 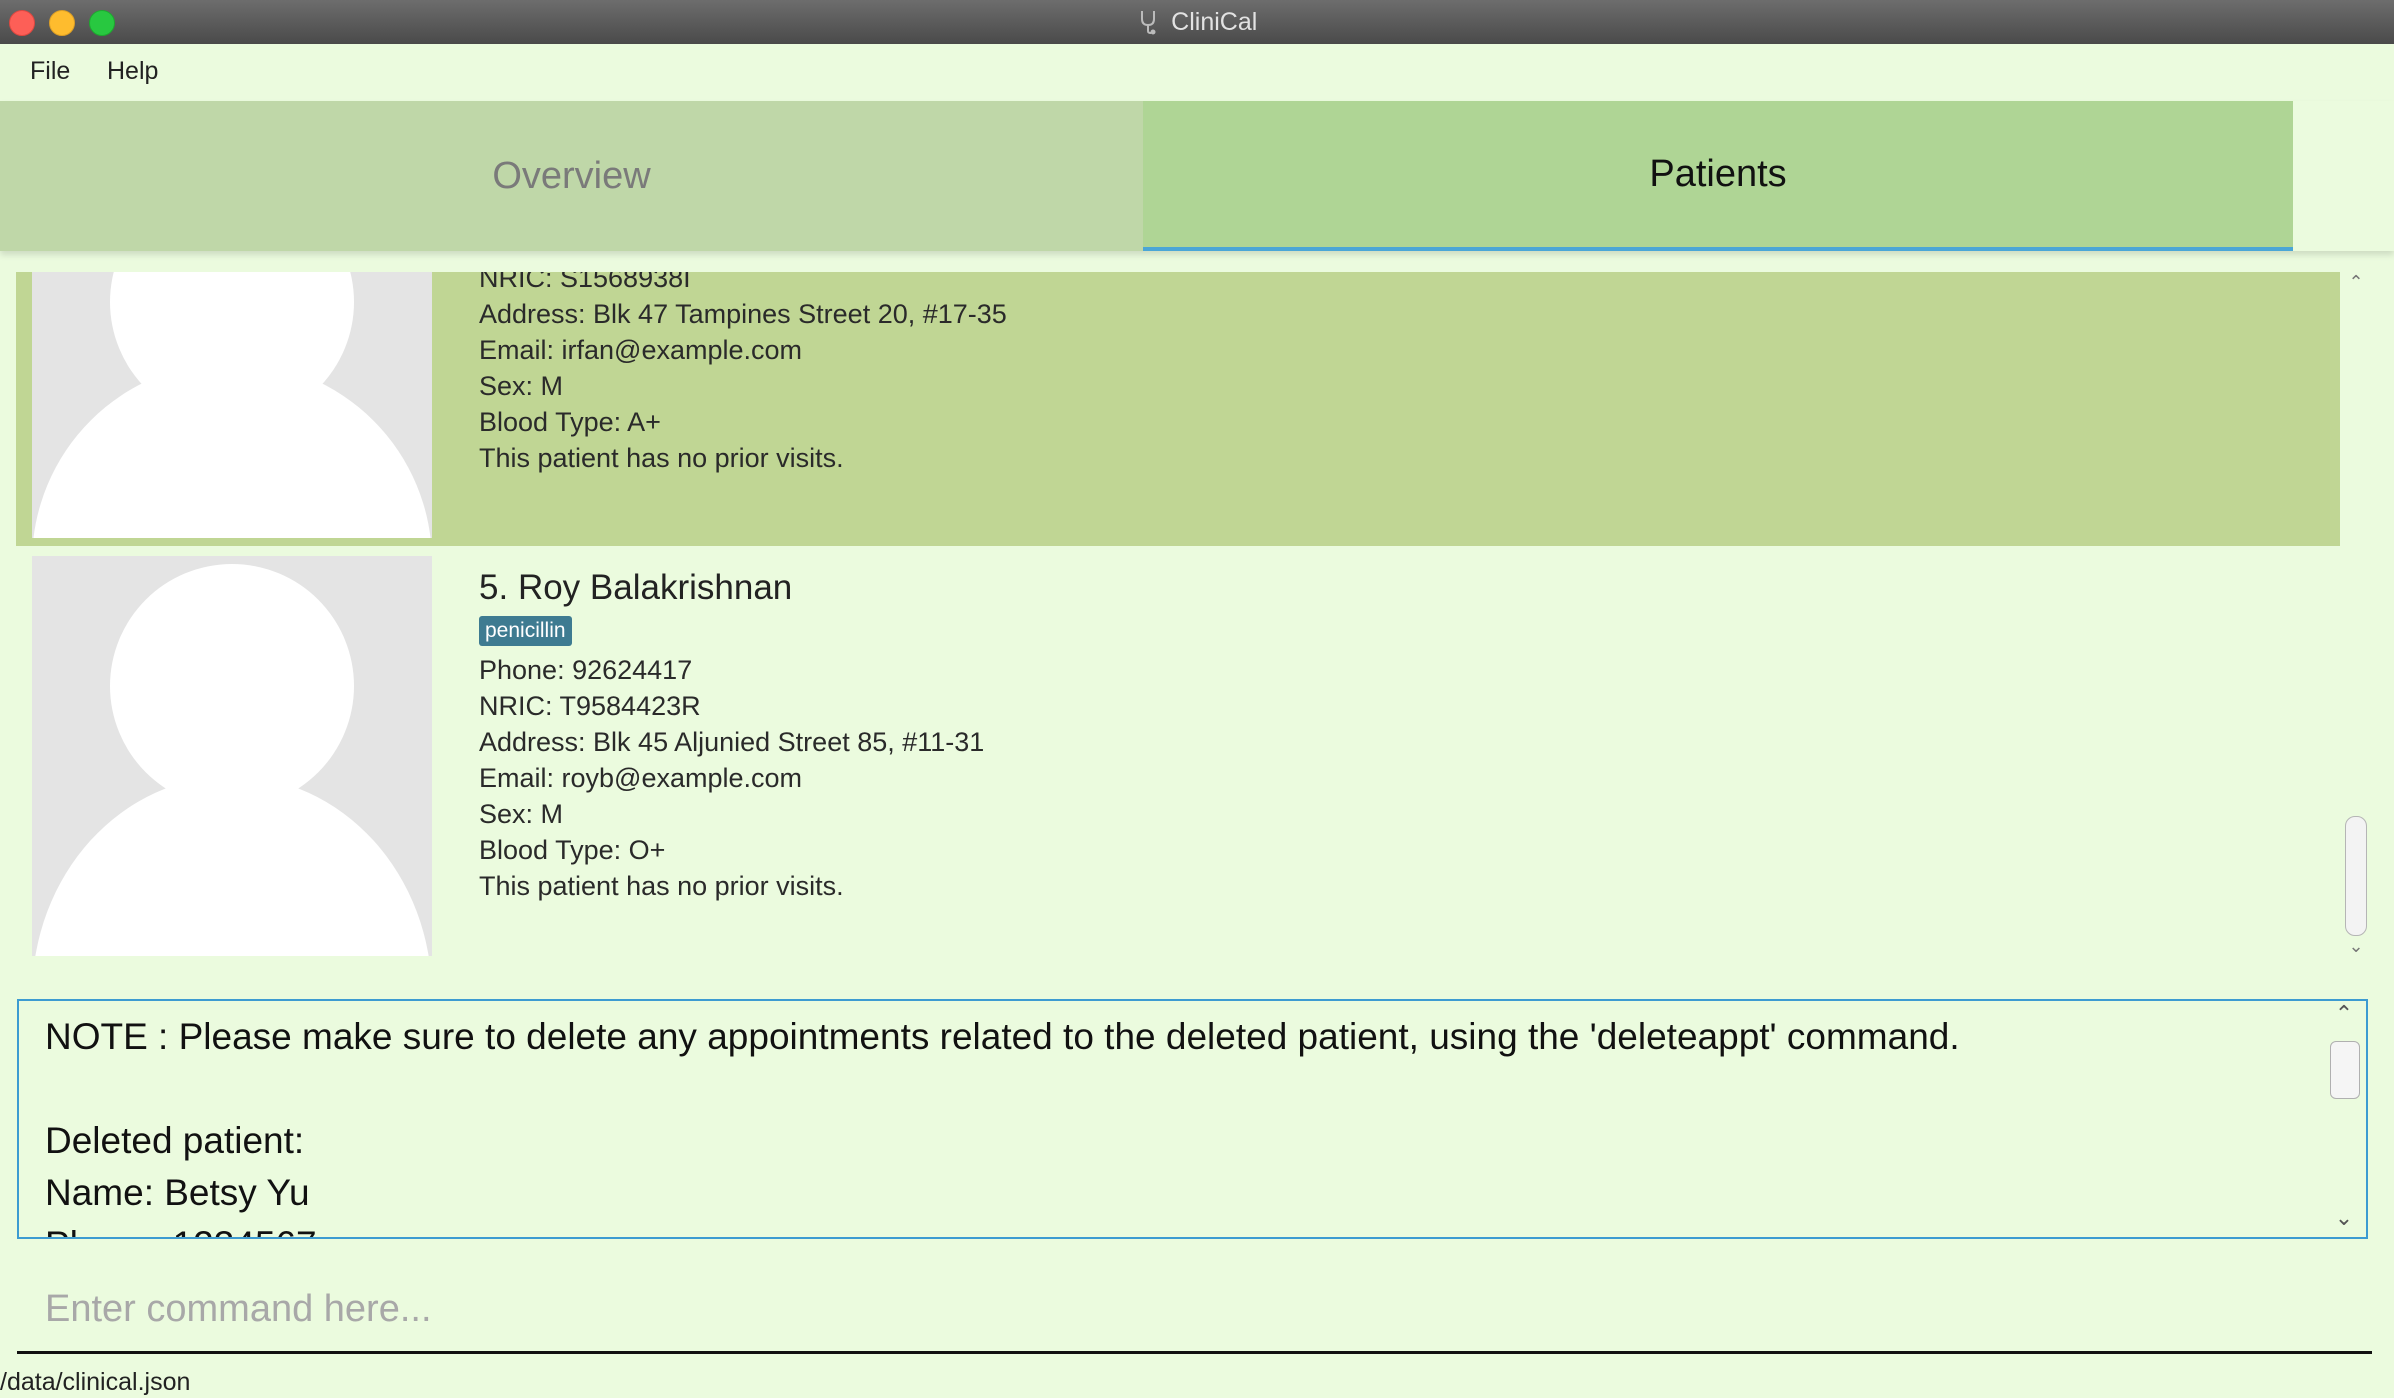 What do you see at coordinates (2344, 1119) in the screenshot?
I see `result-scrollbar: ⌃ ⌄` at bounding box center [2344, 1119].